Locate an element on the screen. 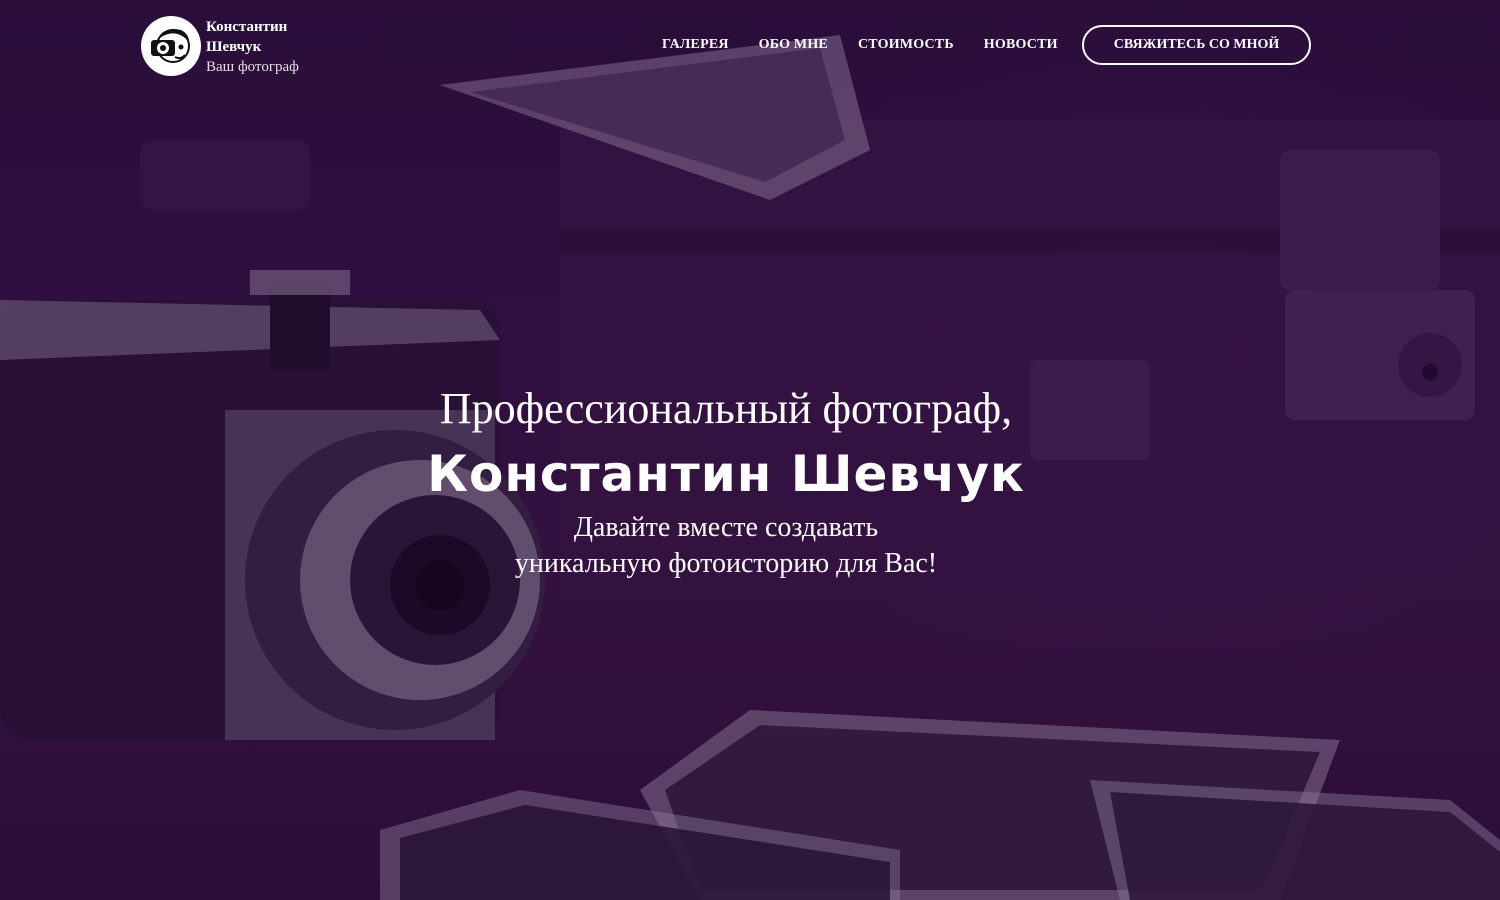 The image size is (1500, 900). nav-link-news: НОВОСТИ is located at coordinates (1021, 45).